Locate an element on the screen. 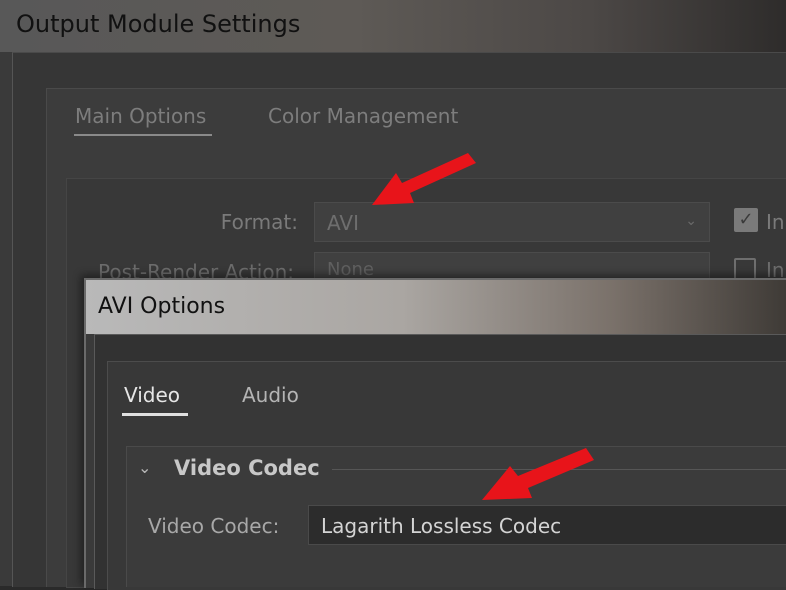 This screenshot has width=786, height=590. tab-main-options-underline is located at coordinates (143, 135).